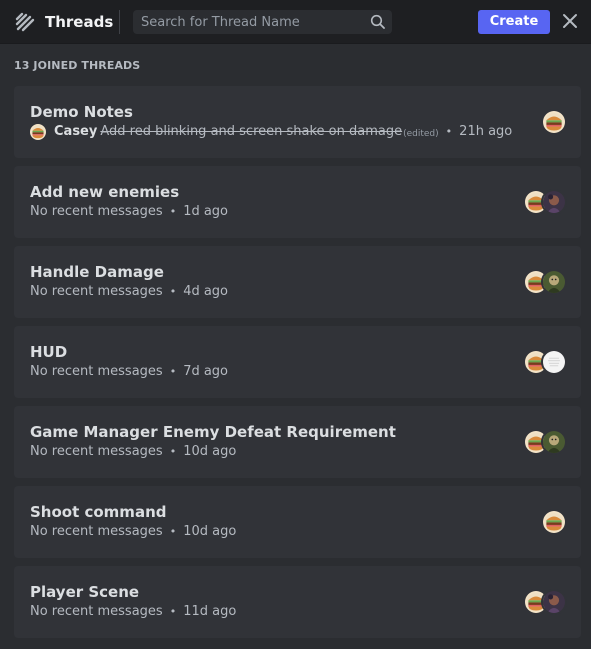 The width and height of the screenshot is (591, 649). What do you see at coordinates (206, 291) in the screenshot?
I see `thread-time: 4d ago` at bounding box center [206, 291].